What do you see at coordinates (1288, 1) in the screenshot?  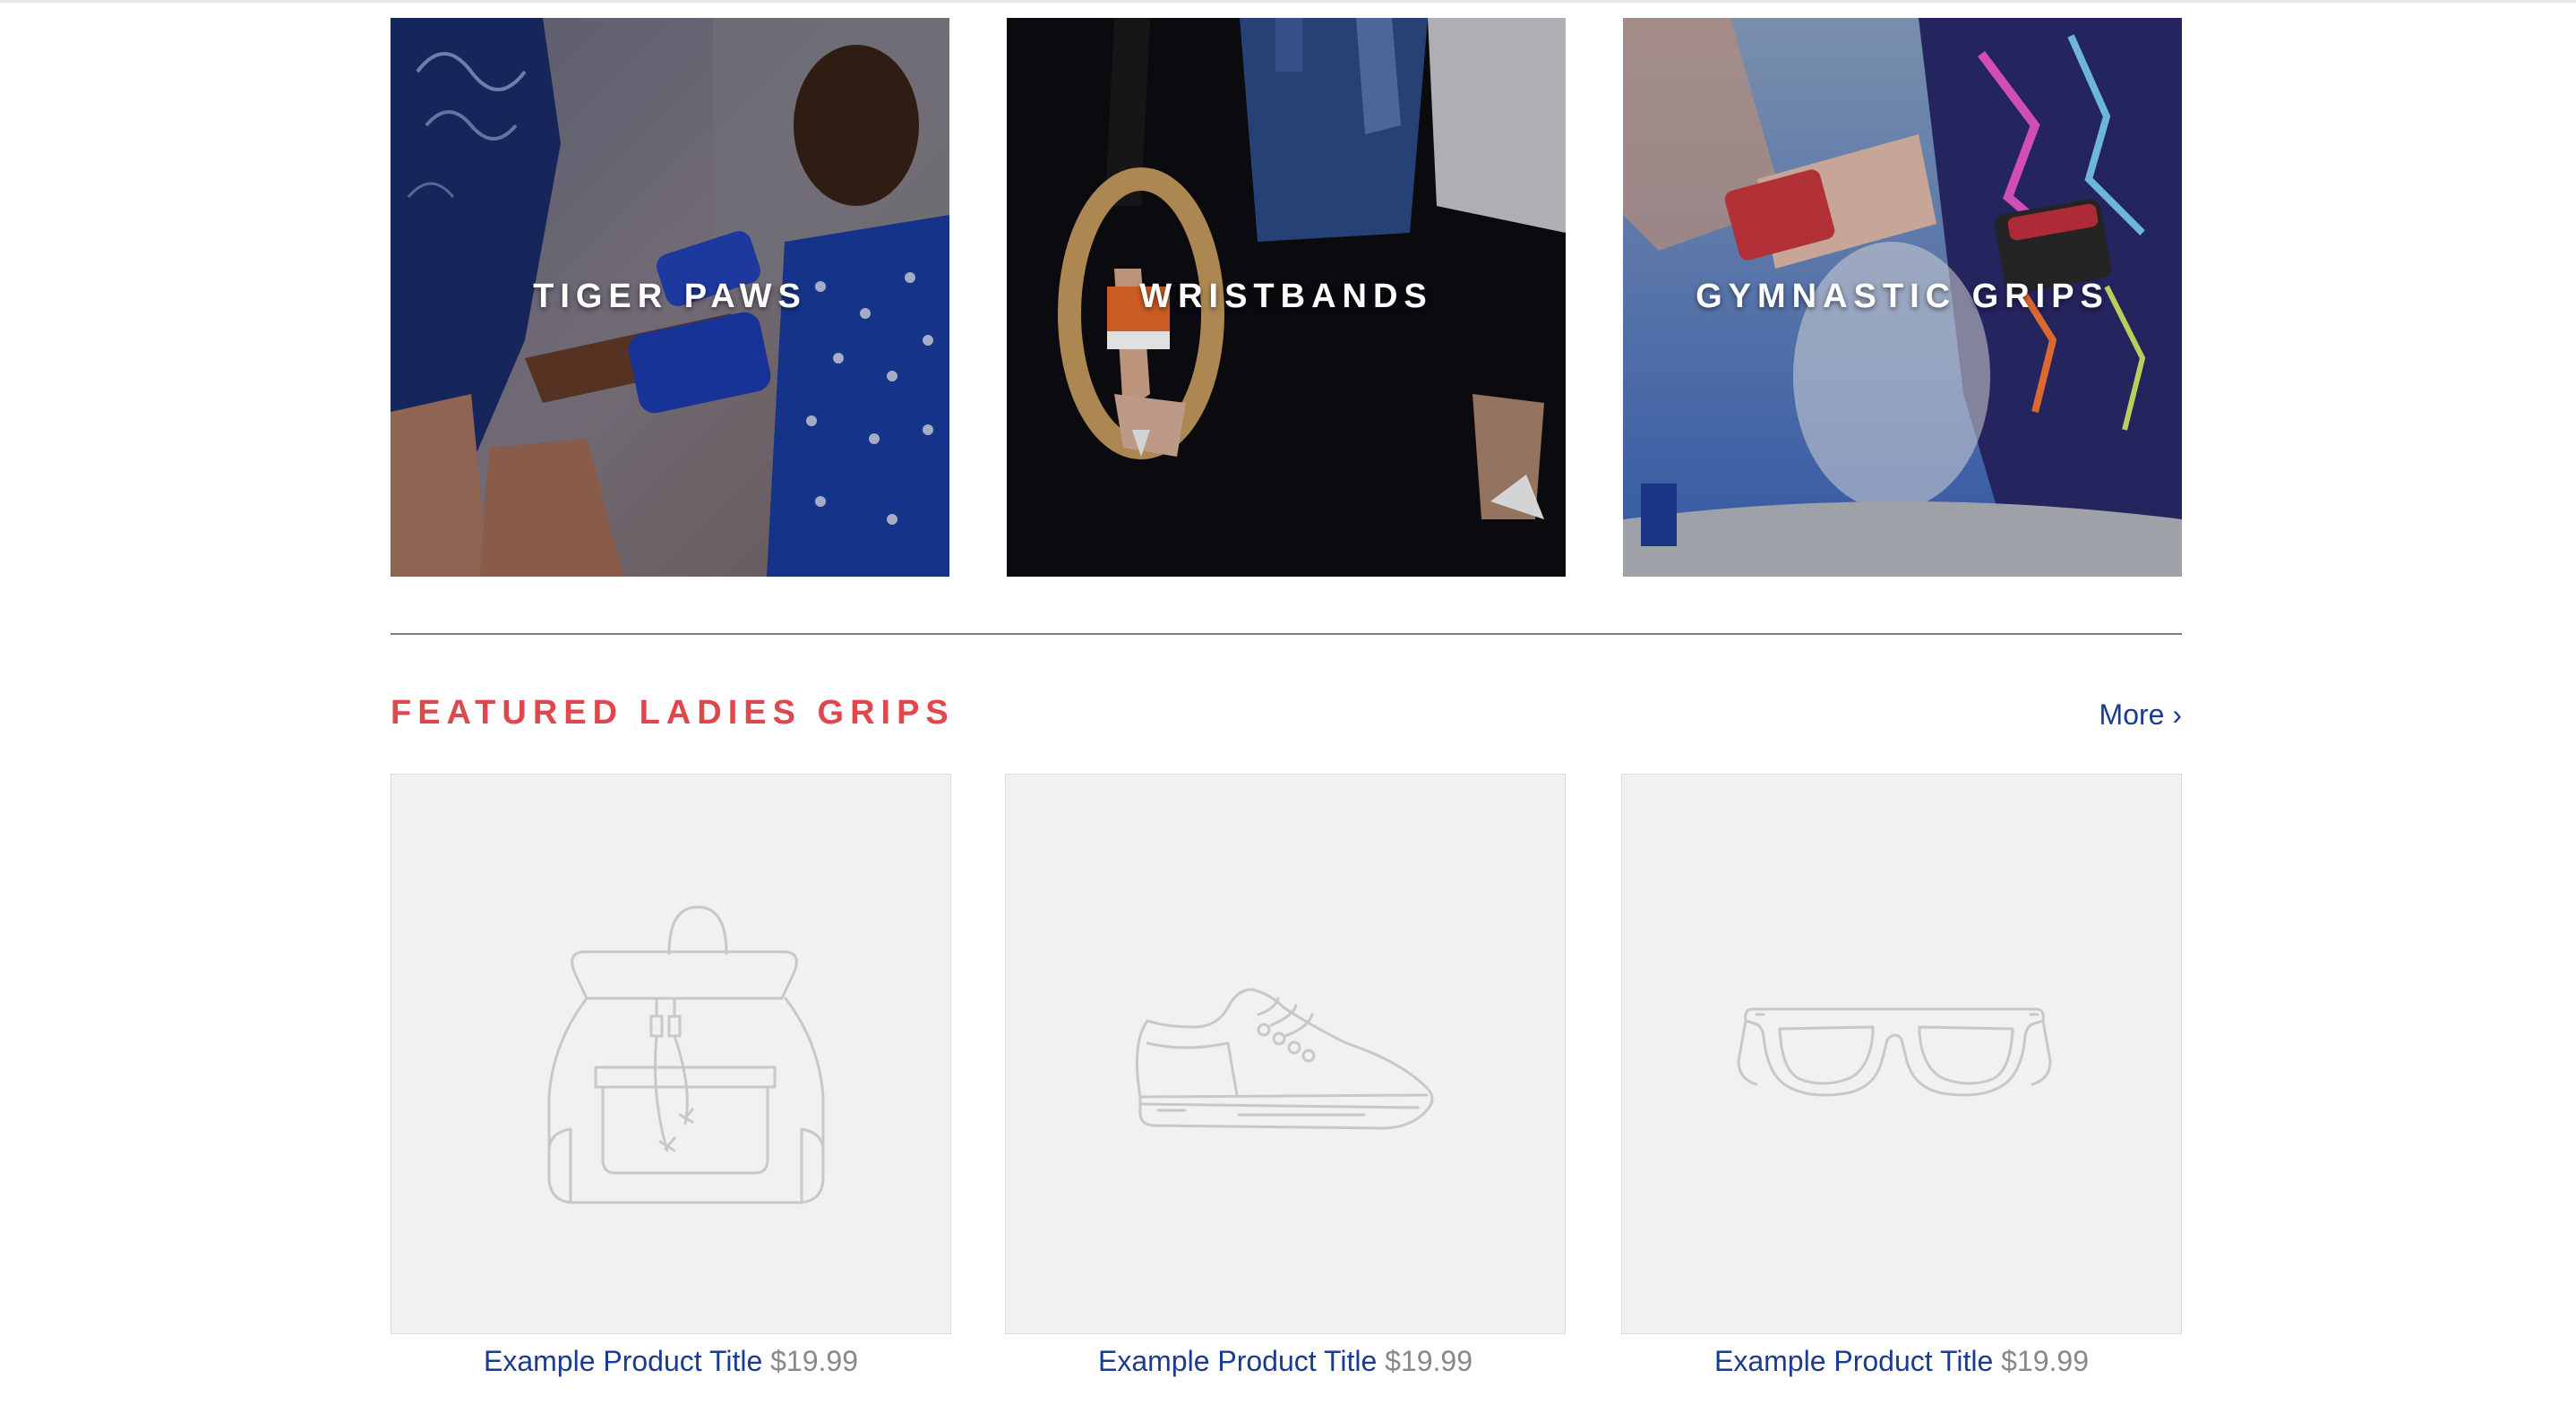 I see `top-rule` at bounding box center [1288, 1].